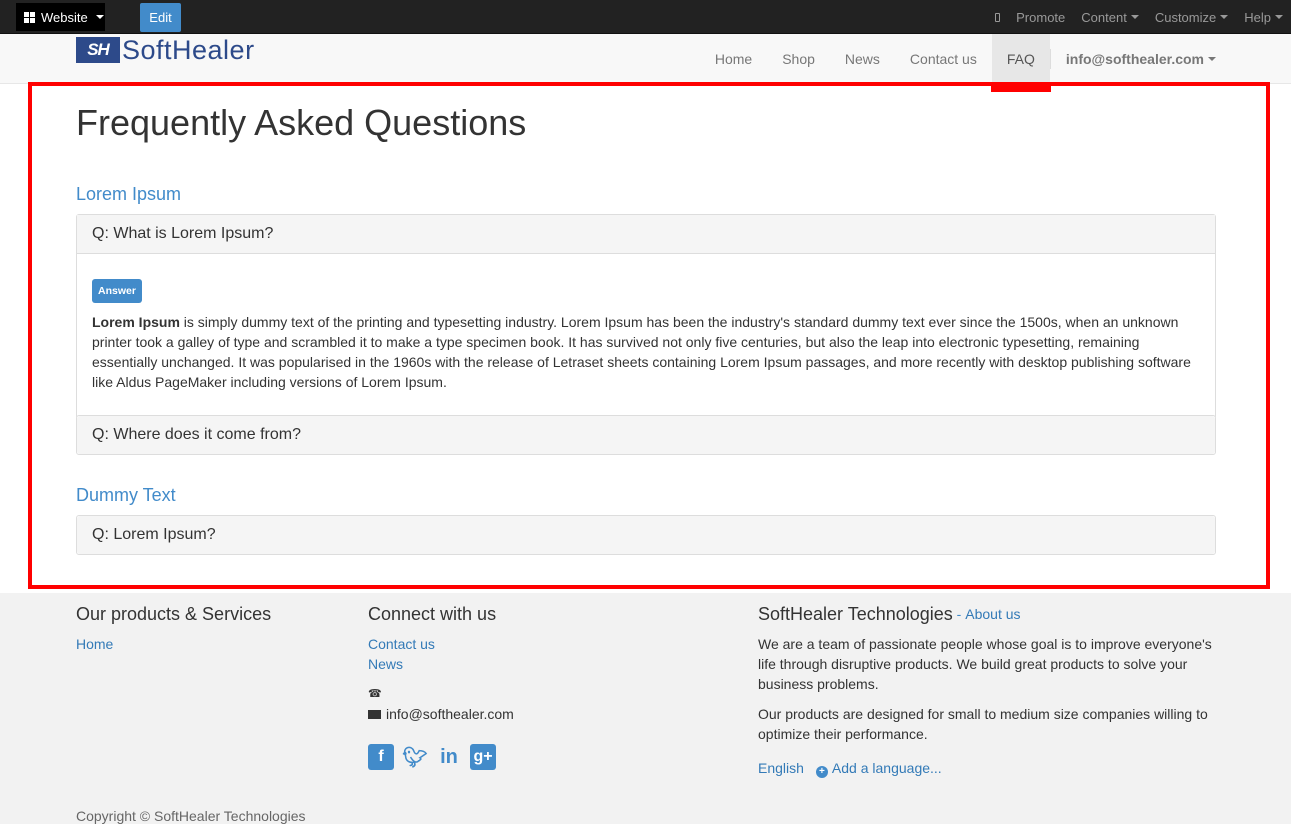 This screenshot has height=824, width=1291. Describe the element at coordinates (998, 17) in the screenshot. I see `mobile-preview-icon` at that location.